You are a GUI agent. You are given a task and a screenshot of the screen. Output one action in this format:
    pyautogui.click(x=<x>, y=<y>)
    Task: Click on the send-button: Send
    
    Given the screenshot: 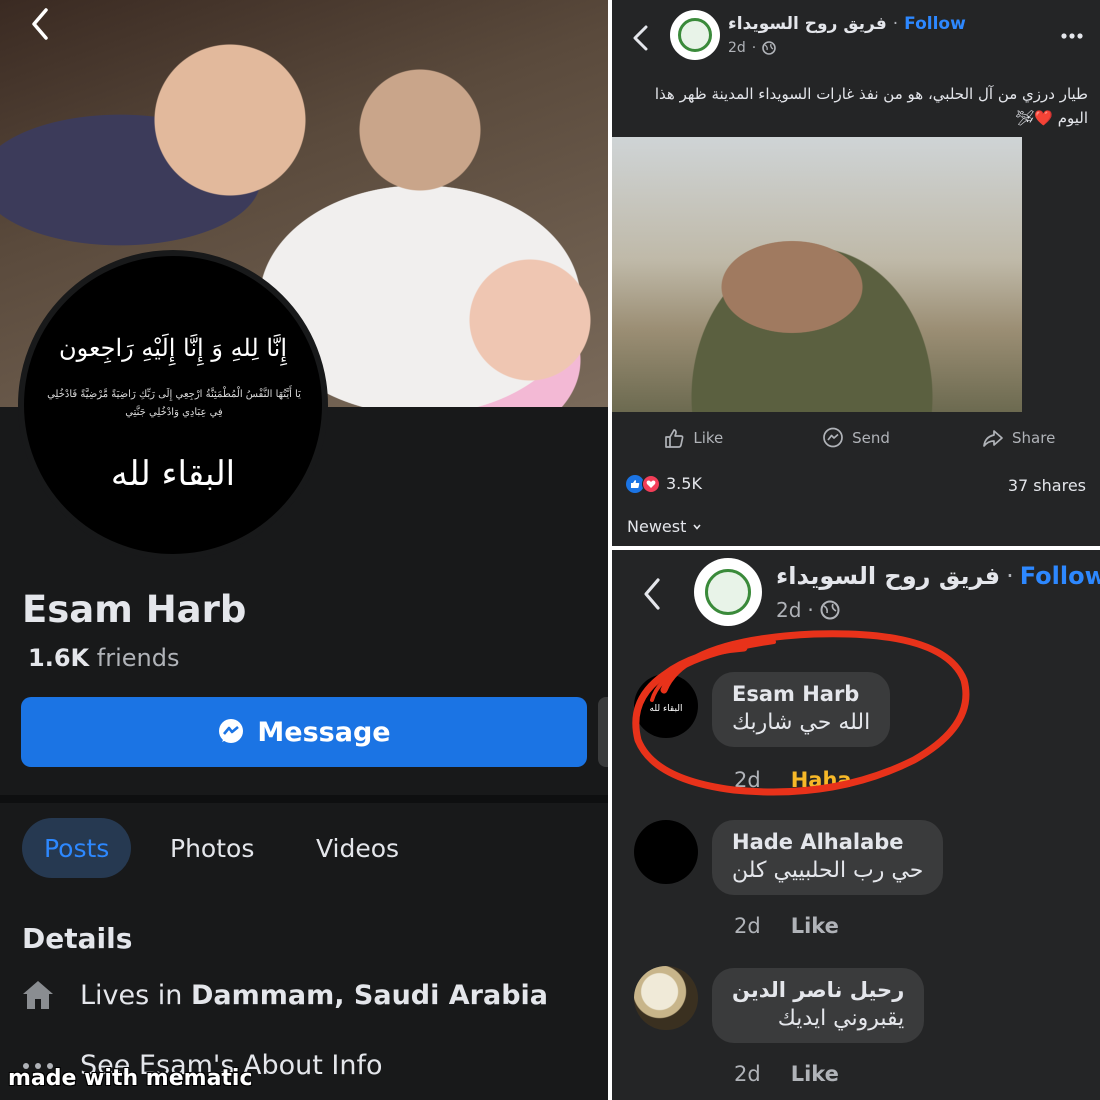 What is the action you would take?
    pyautogui.click(x=856, y=438)
    